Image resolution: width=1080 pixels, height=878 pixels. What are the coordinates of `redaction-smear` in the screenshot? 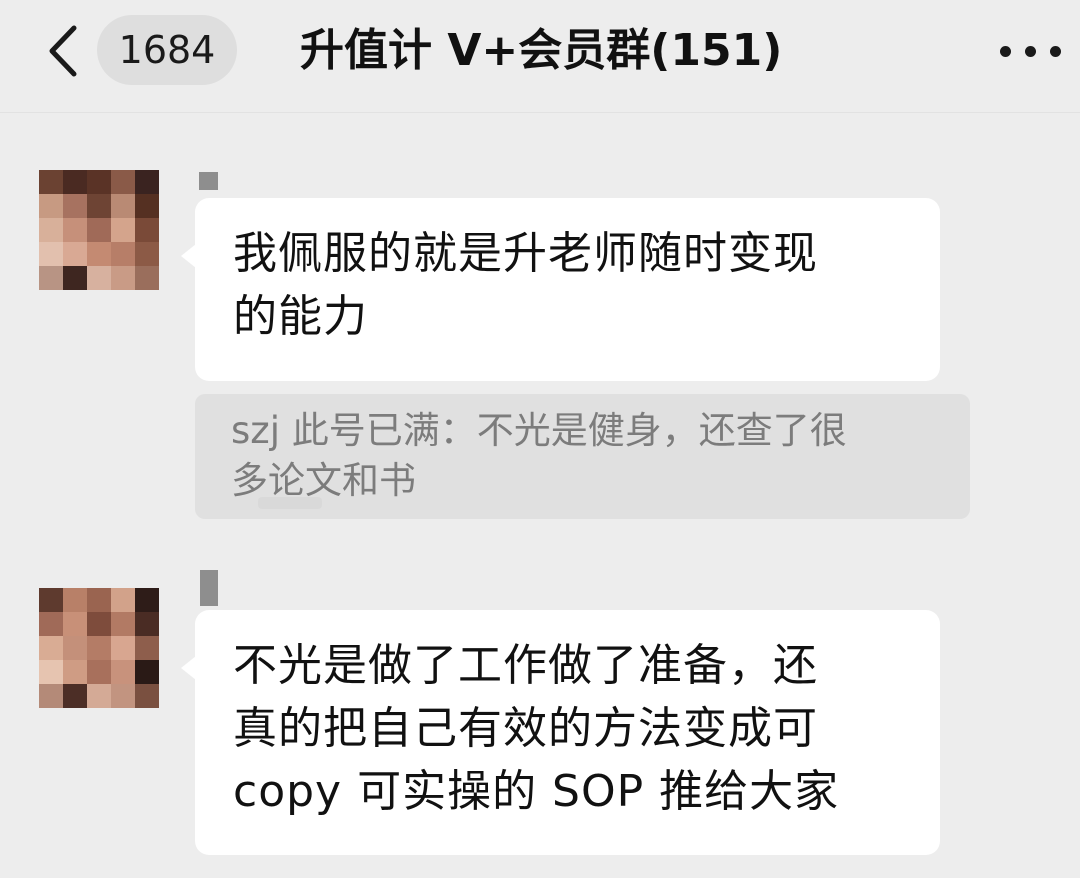 It's located at (290, 503).